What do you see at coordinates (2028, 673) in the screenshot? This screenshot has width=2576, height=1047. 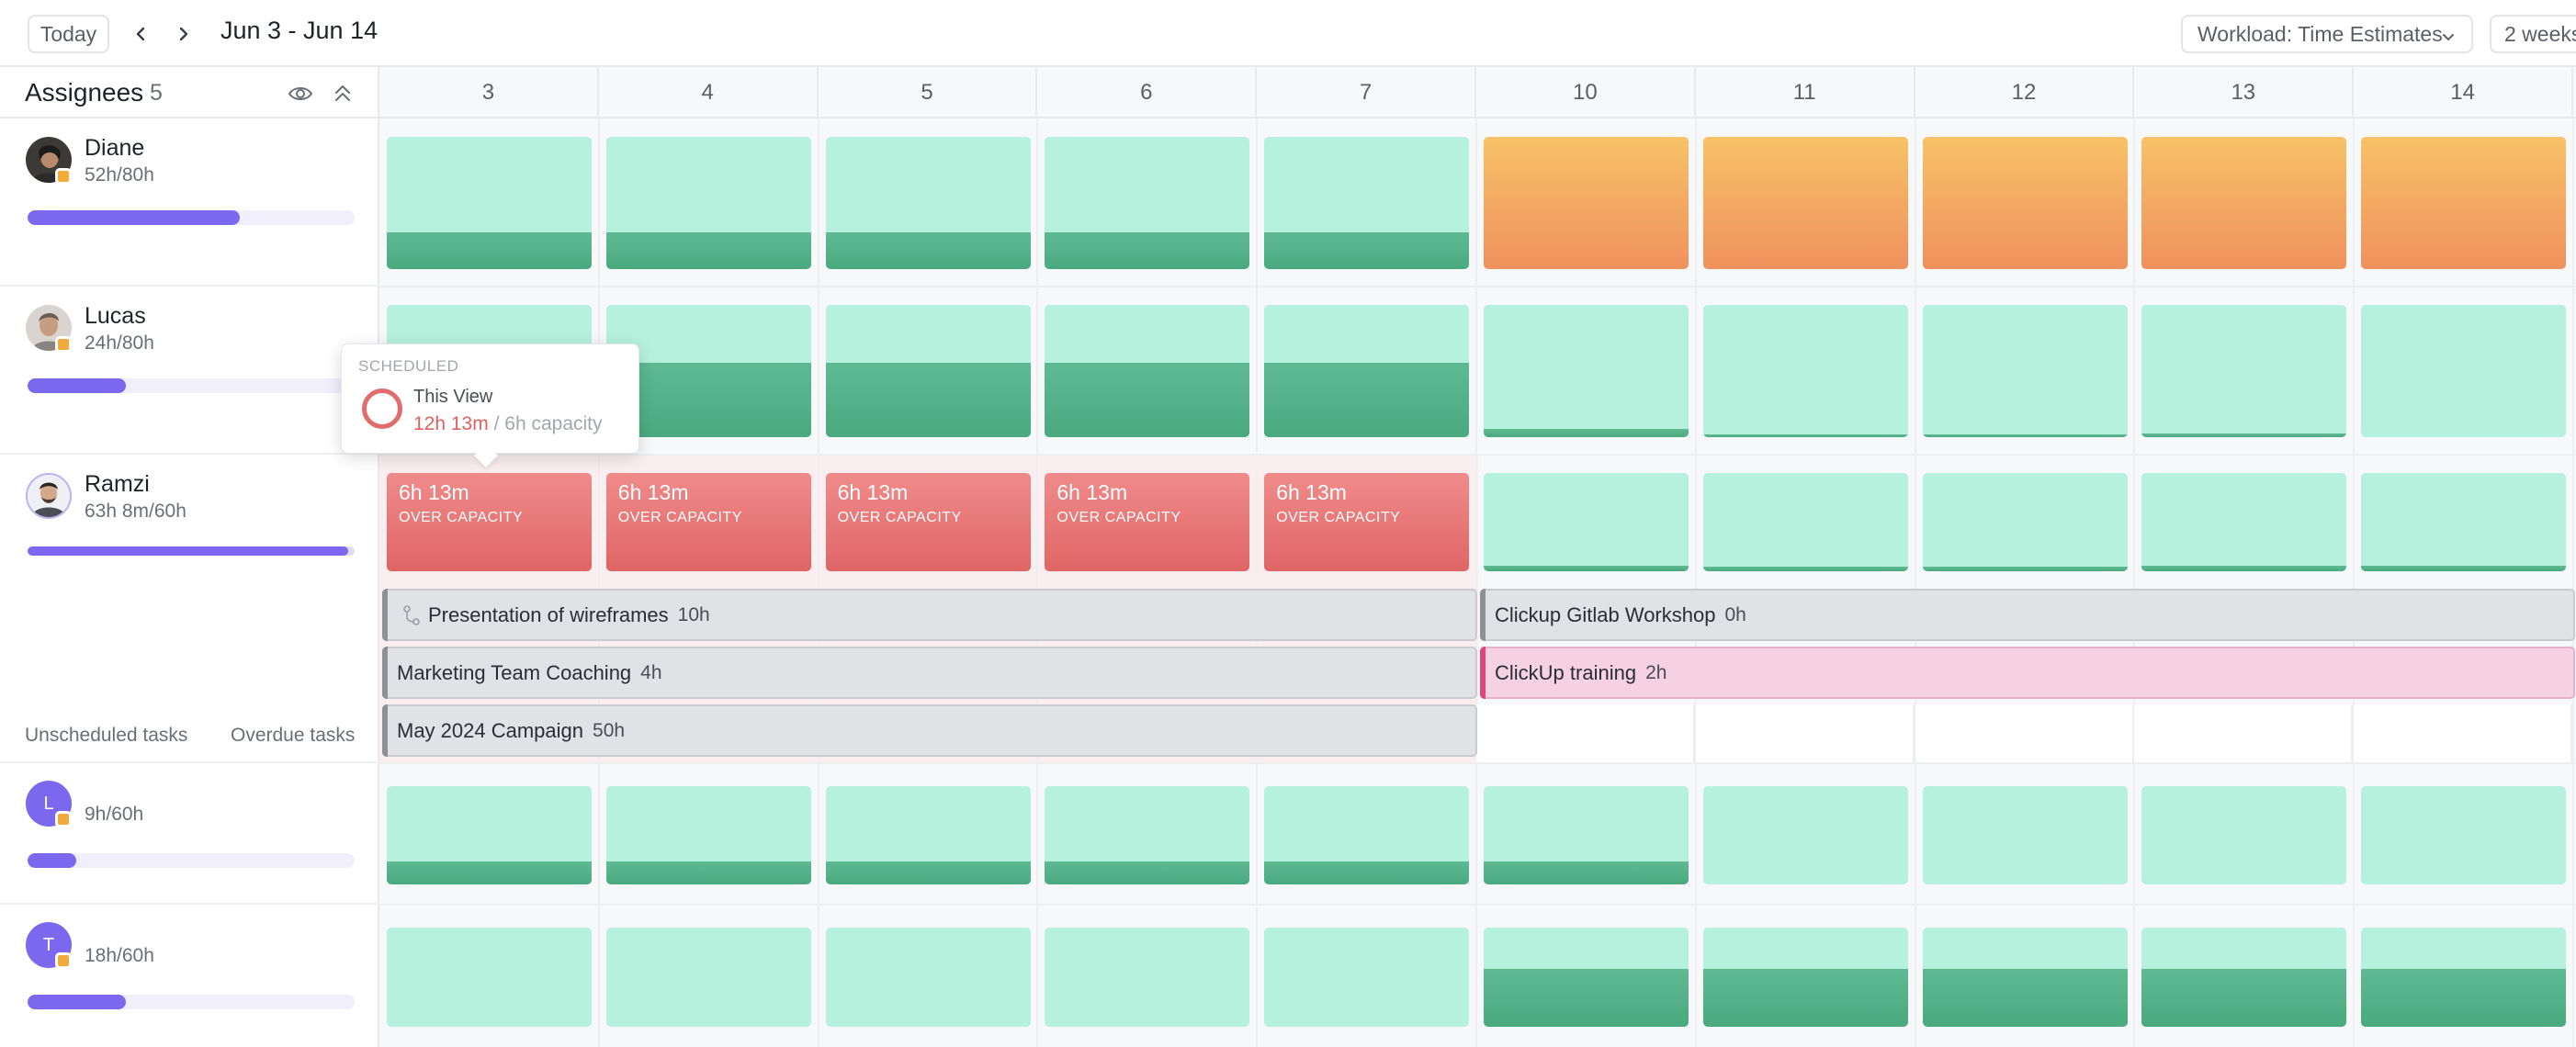 I see `task-bar: ClickUp training 2h` at bounding box center [2028, 673].